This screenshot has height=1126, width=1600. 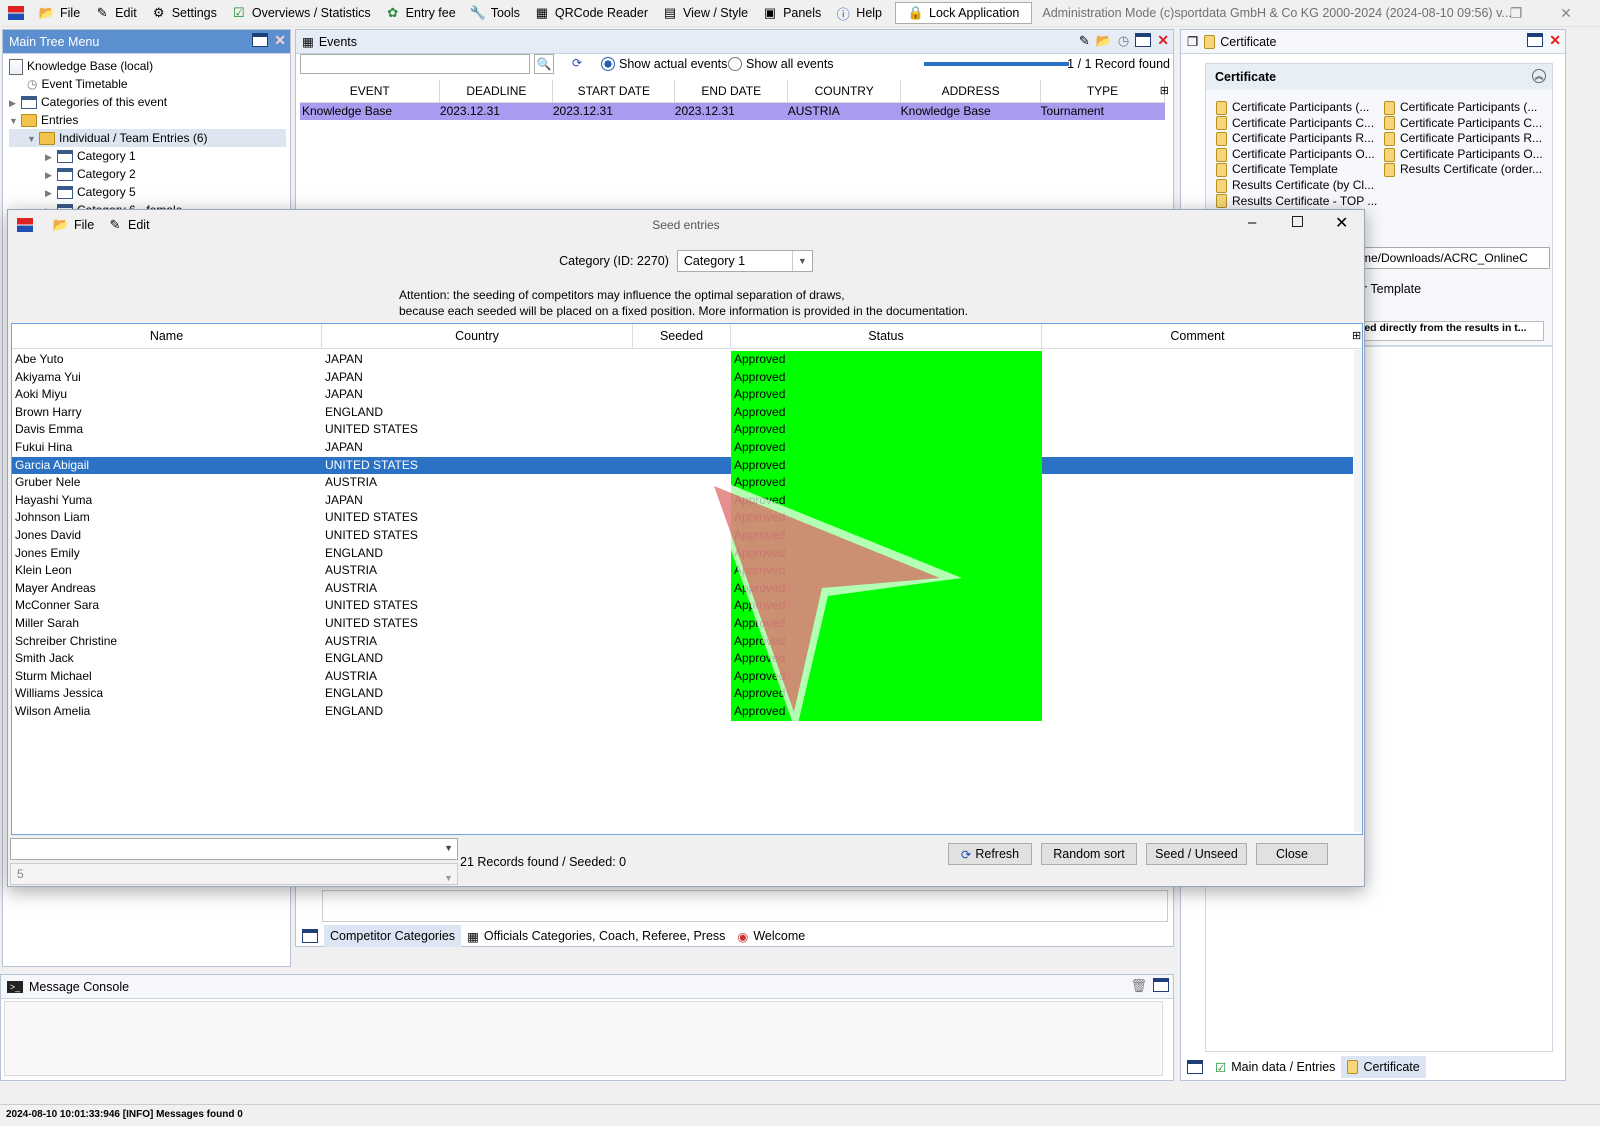 I want to click on tab-main-data-entries: ☑ Main data / Entries, so click(x=1275, y=1067).